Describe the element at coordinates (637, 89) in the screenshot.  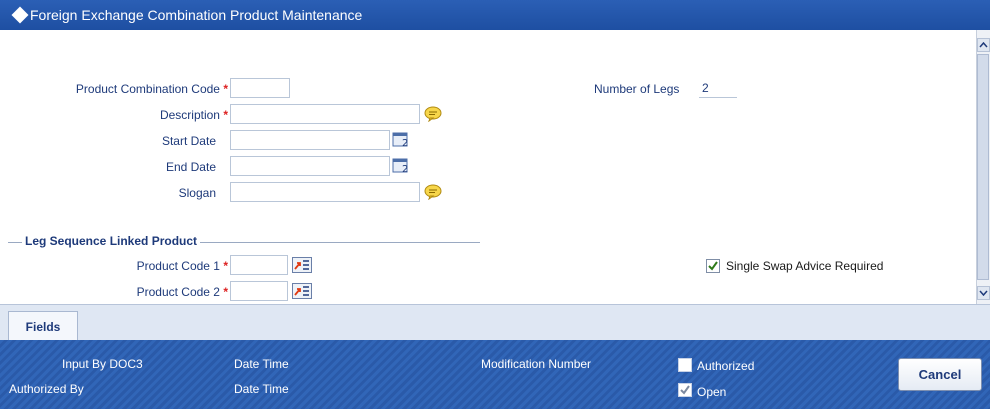
I see `number-of-legs-label: Number of Legs` at that location.